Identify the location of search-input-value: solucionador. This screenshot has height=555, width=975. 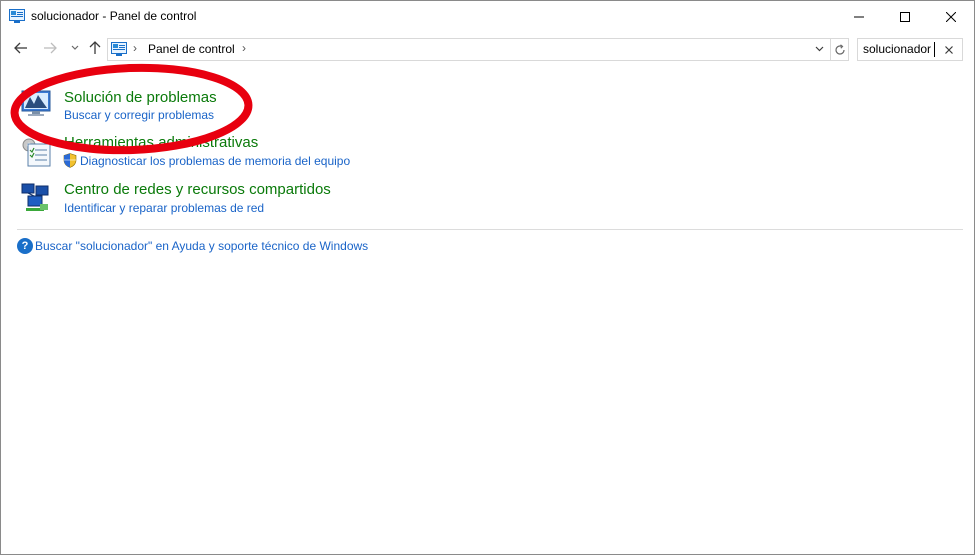
(897, 49).